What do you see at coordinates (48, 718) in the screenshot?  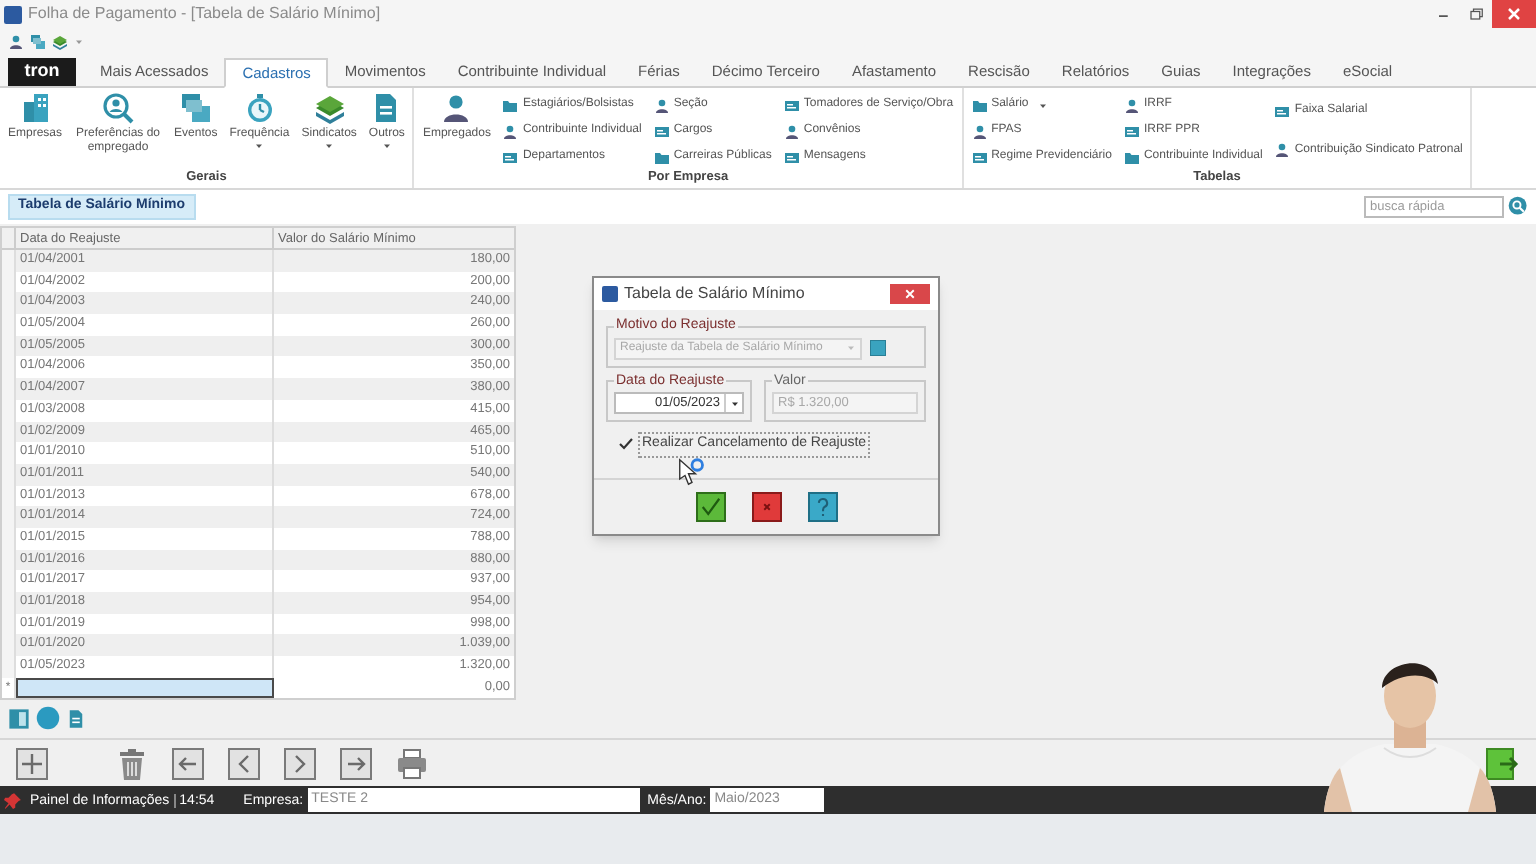 I see `circle-icon` at bounding box center [48, 718].